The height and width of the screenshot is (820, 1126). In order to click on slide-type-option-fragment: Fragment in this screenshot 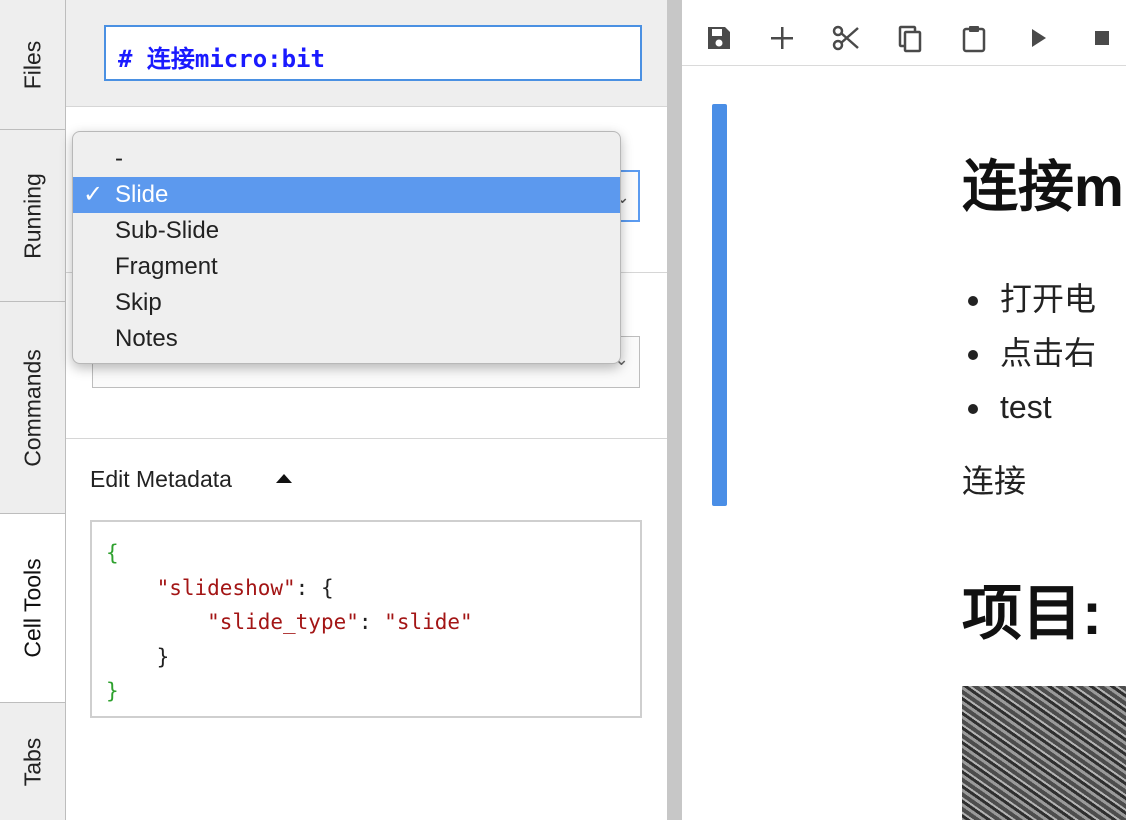, I will do `click(346, 267)`.